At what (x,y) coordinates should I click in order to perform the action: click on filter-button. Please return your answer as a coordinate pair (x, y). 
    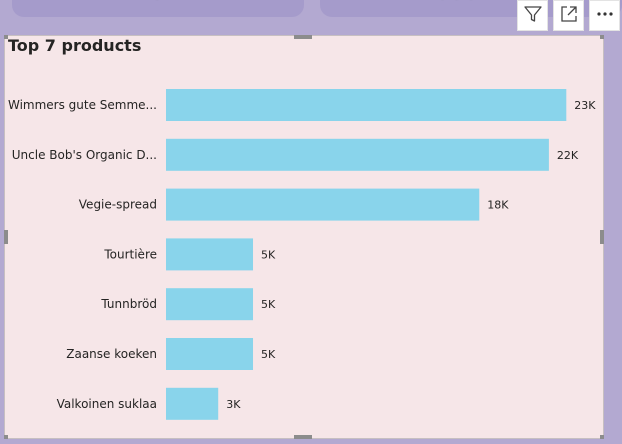
    Looking at the image, I should click on (532, 15).